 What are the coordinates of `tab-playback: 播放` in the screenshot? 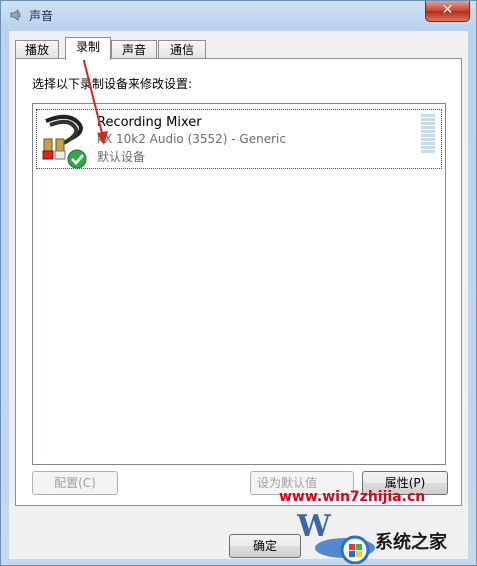 It's located at (37, 49).